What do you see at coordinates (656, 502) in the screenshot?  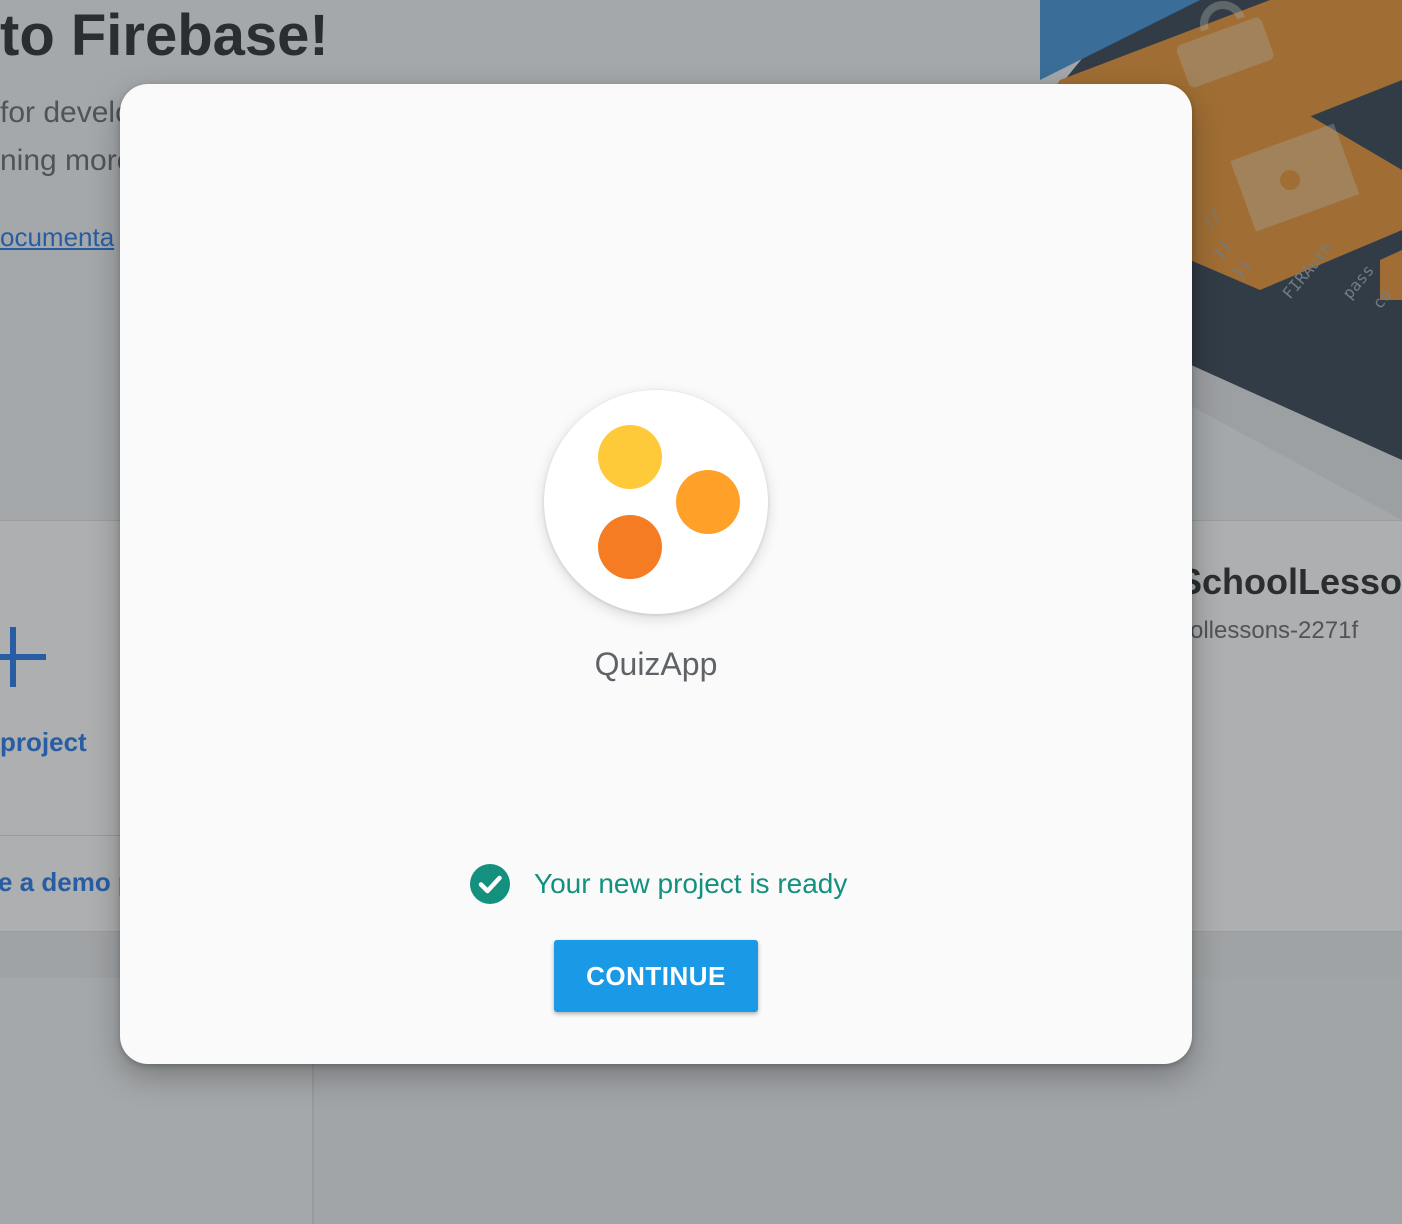 I see `project-logo` at bounding box center [656, 502].